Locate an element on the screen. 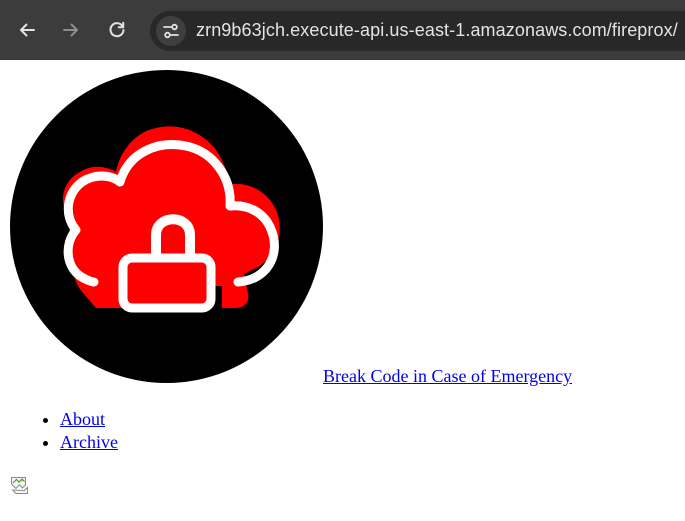  reload-button is located at coordinates (117, 30).